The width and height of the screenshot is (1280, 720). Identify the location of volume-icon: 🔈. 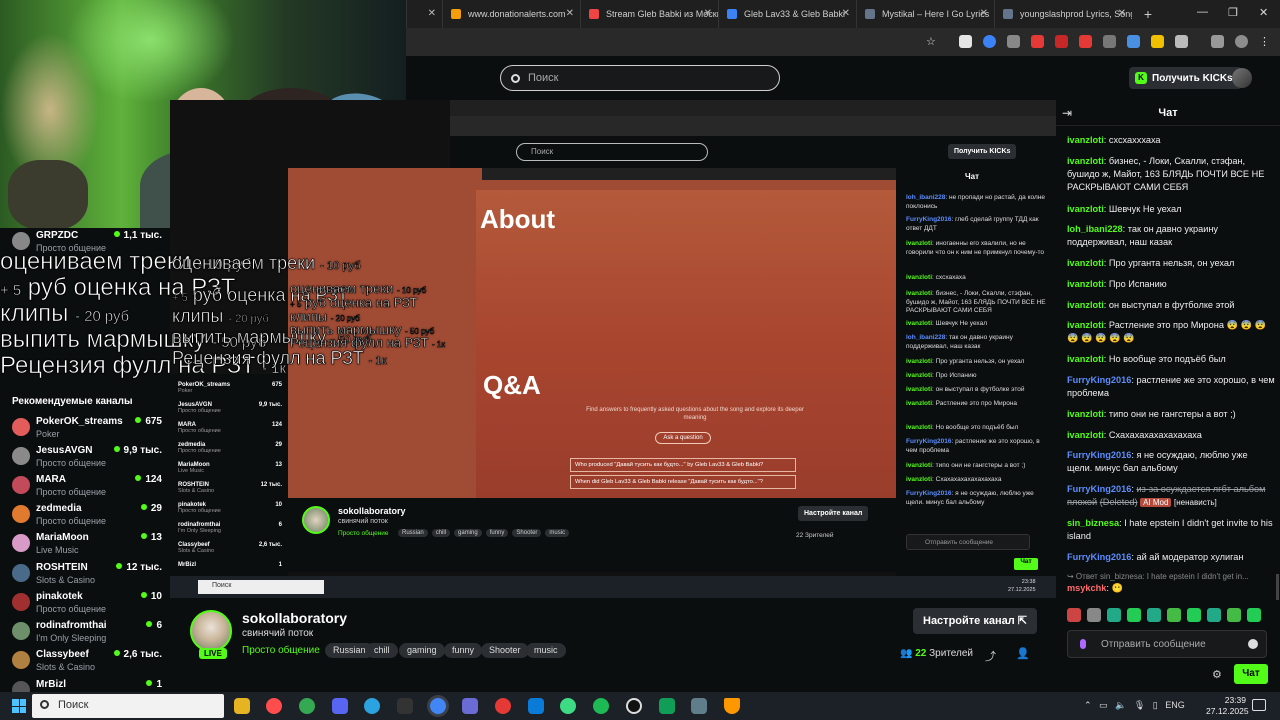
(1120, 705).